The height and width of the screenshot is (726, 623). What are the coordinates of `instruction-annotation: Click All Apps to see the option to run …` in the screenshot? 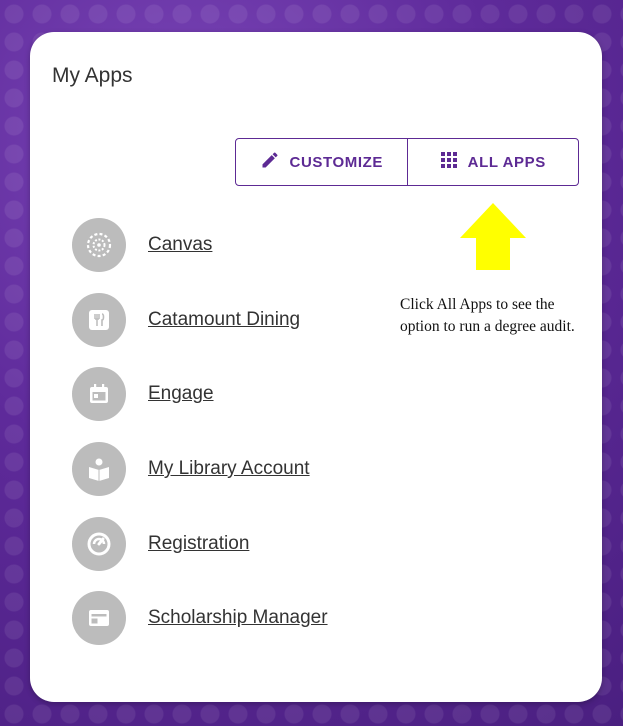 It's located at (487, 315).